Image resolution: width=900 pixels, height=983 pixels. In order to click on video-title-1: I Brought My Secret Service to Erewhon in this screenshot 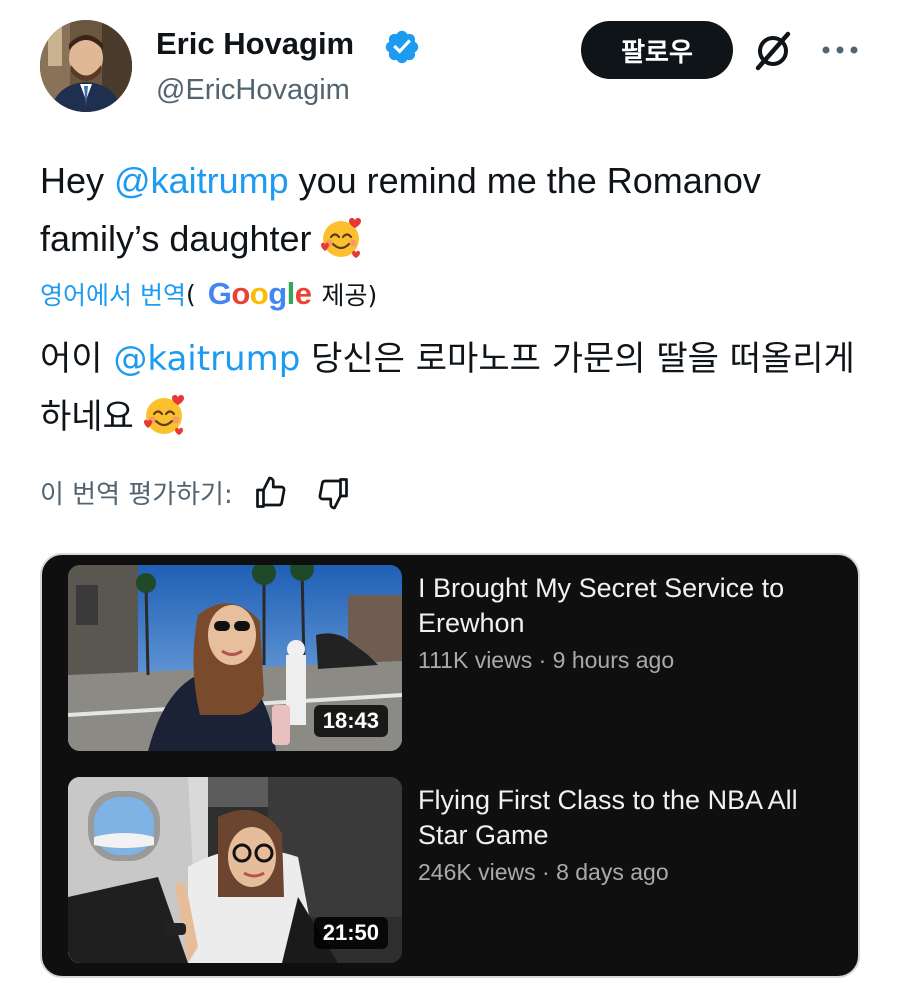, I will do `click(628, 606)`.